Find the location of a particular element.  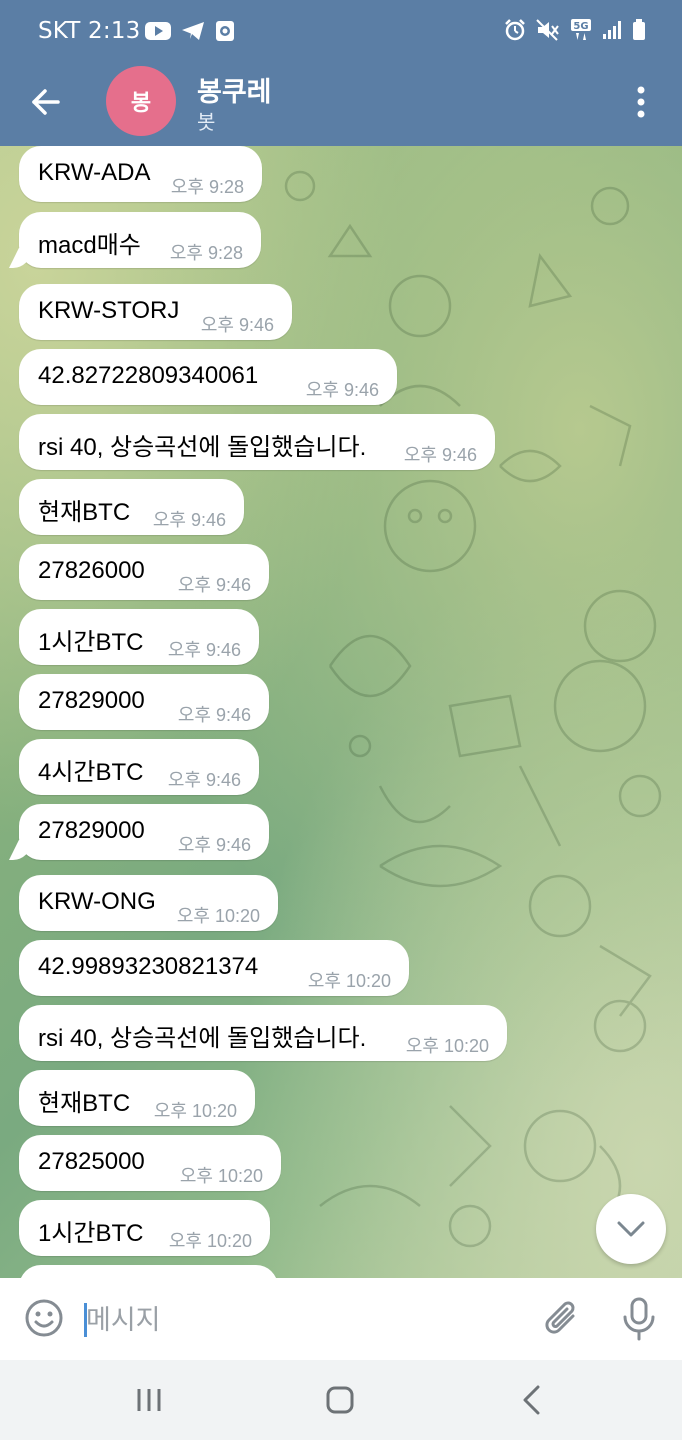

svg-text: 5G is located at coordinates (580, 26).